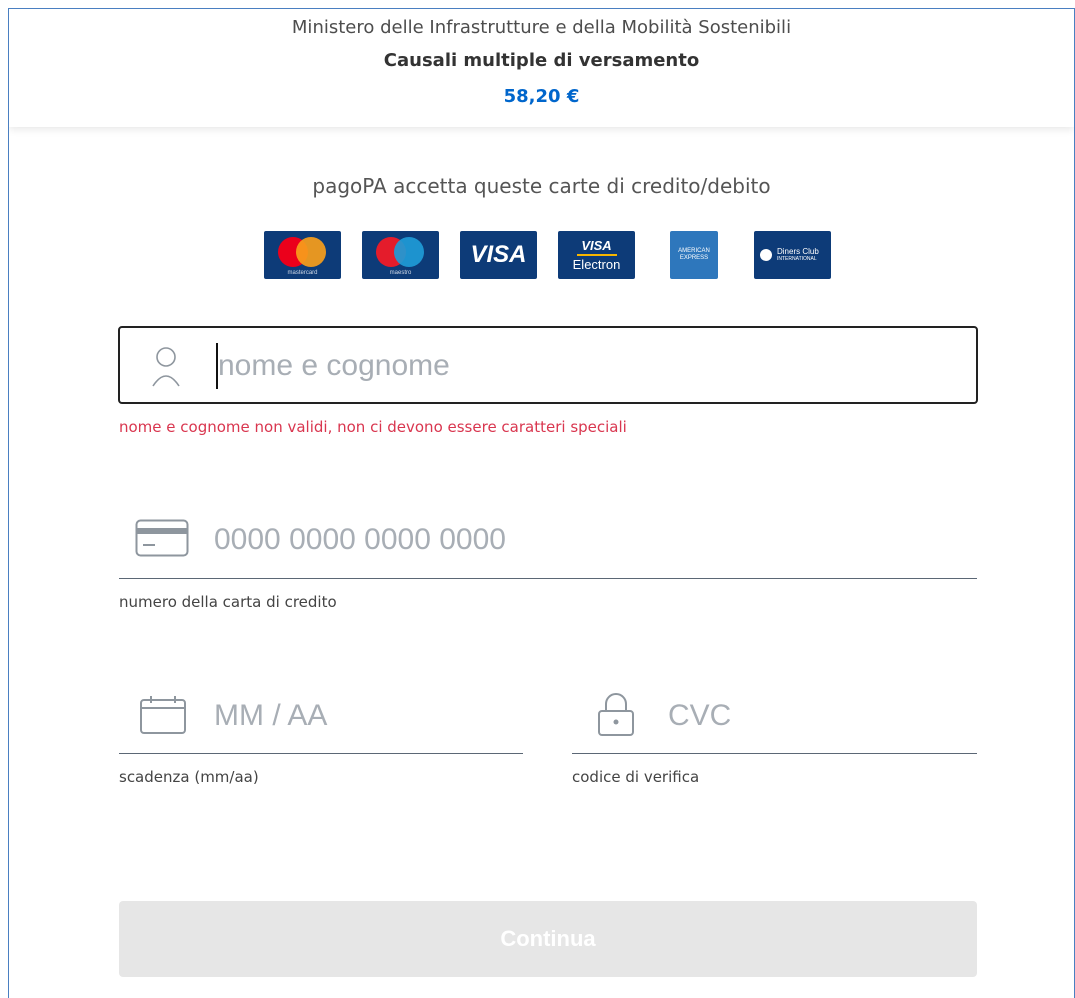  What do you see at coordinates (548, 939) in the screenshot?
I see `continue-button: Continua` at bounding box center [548, 939].